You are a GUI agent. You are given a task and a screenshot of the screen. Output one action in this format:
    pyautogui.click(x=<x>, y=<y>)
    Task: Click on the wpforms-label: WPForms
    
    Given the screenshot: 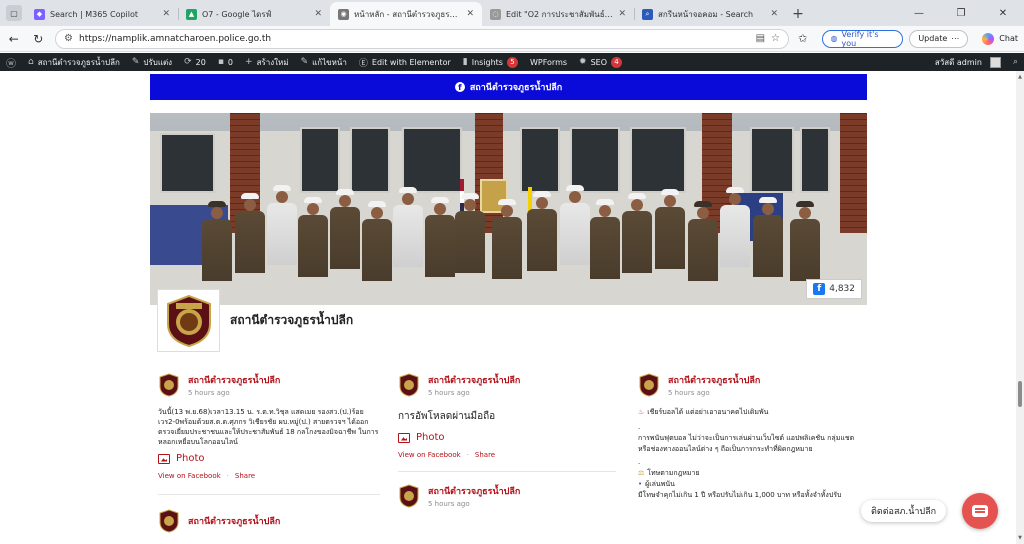 What is the action you would take?
    pyautogui.click(x=548, y=62)
    